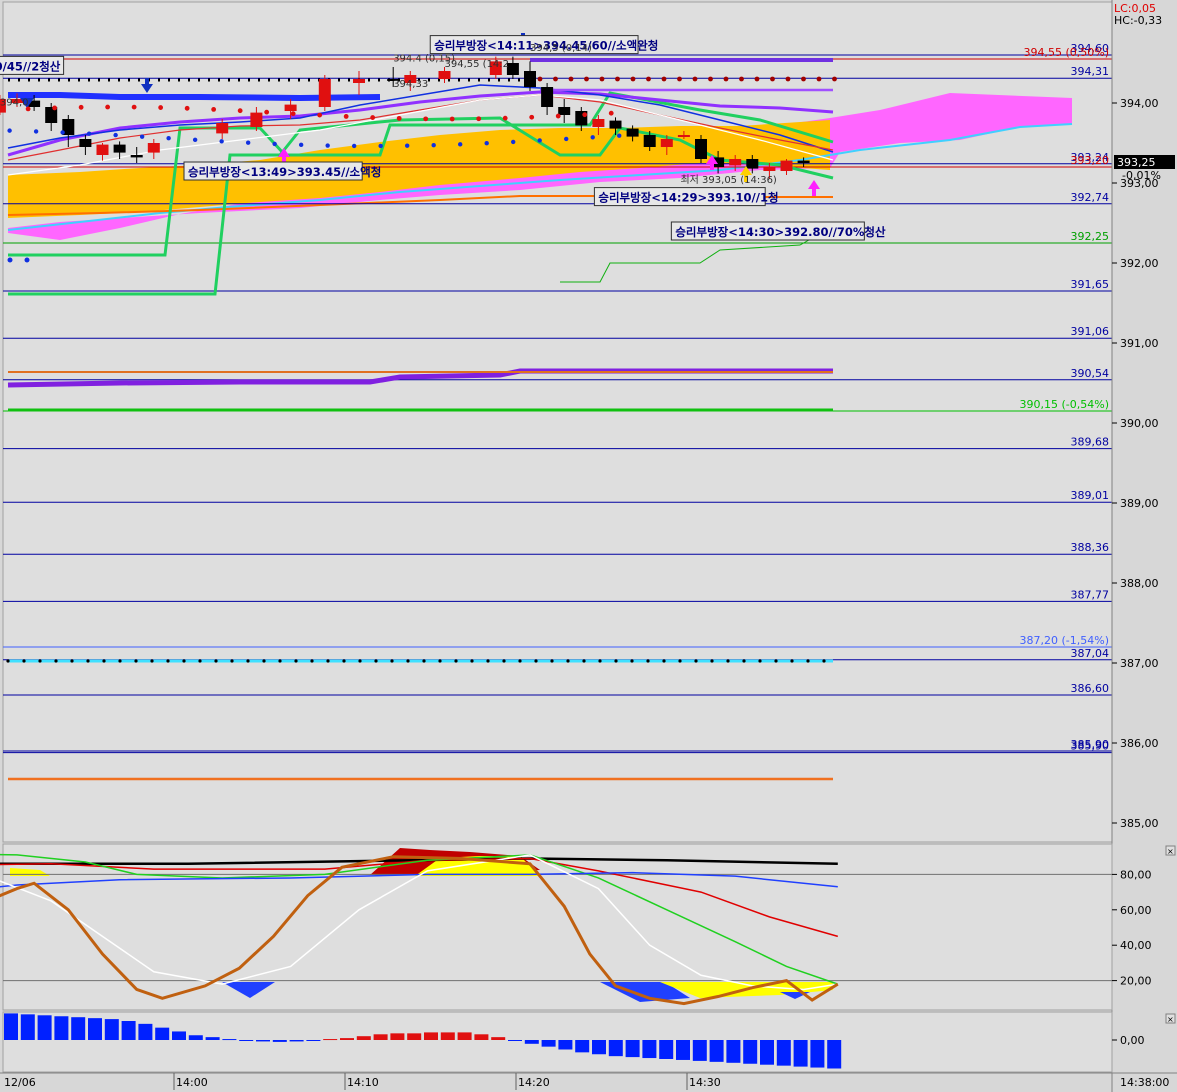 The image size is (1177, 1092). What do you see at coordinates (14, 102) in the screenshot?
I see `price-note: 394,0` at bounding box center [14, 102].